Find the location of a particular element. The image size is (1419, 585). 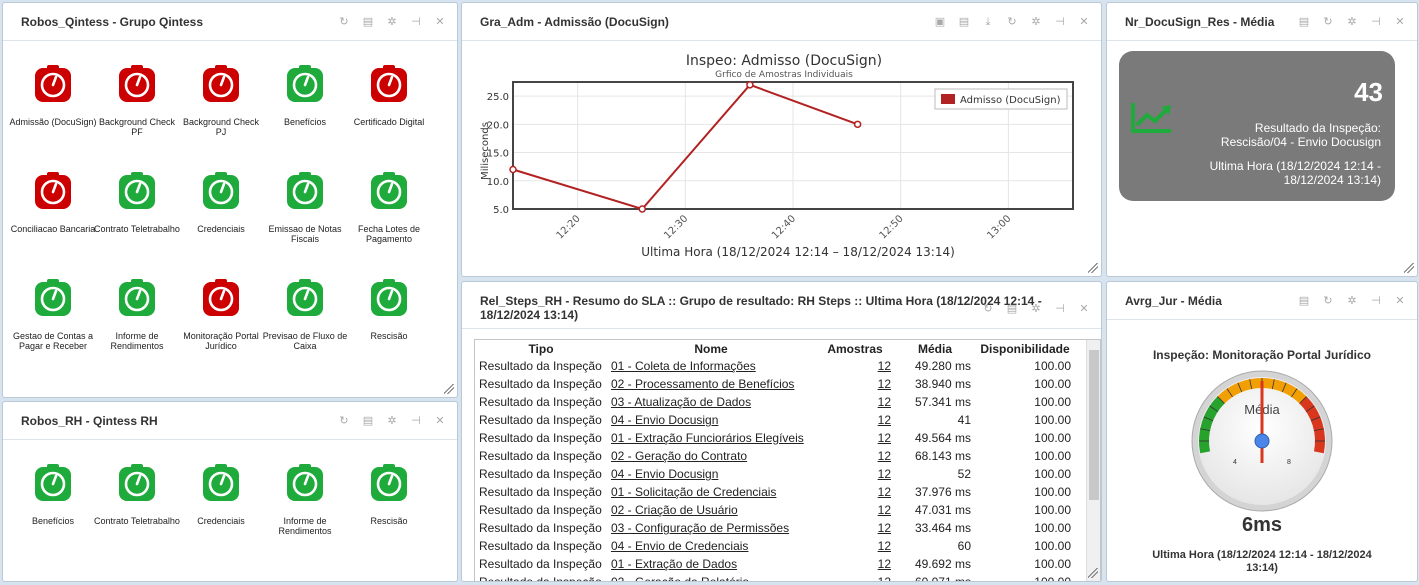

cell-nome-link: 01 - Extração Funciorários Elegíveis is located at coordinates (711, 438).